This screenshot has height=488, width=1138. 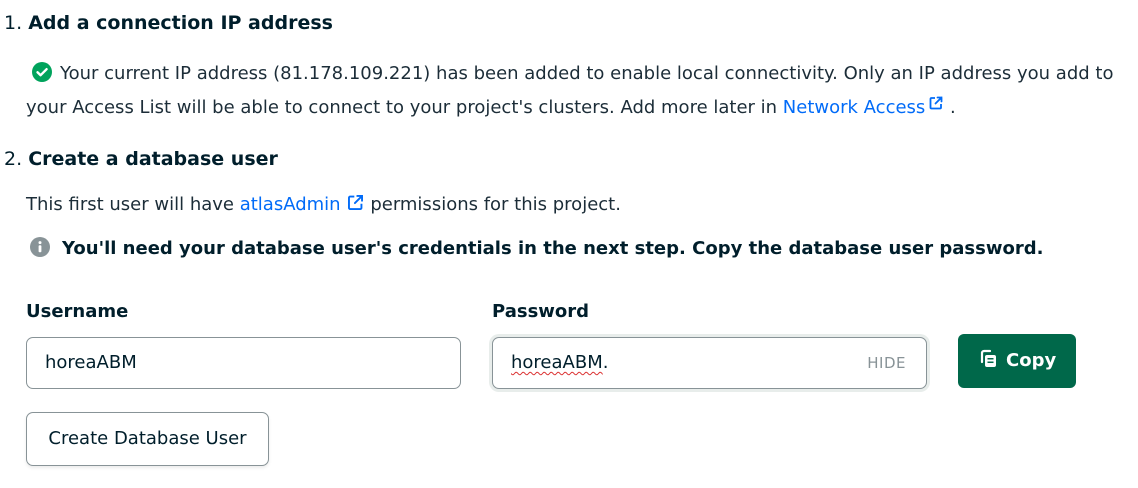 I want to click on password-label: Password, so click(x=541, y=311).